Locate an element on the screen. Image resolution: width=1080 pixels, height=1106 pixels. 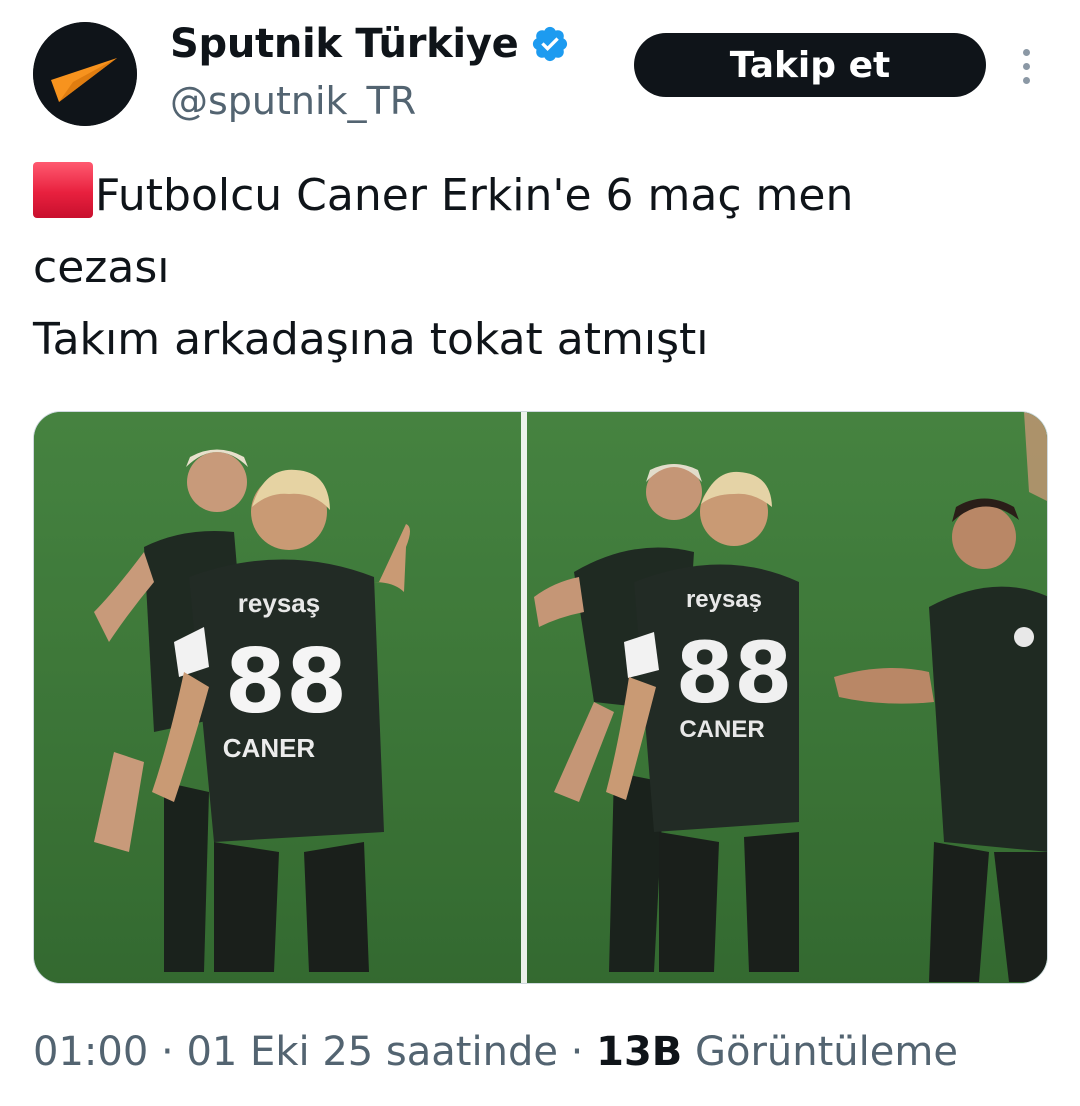
tweet-line-2: cezası is located at coordinates (101, 267).